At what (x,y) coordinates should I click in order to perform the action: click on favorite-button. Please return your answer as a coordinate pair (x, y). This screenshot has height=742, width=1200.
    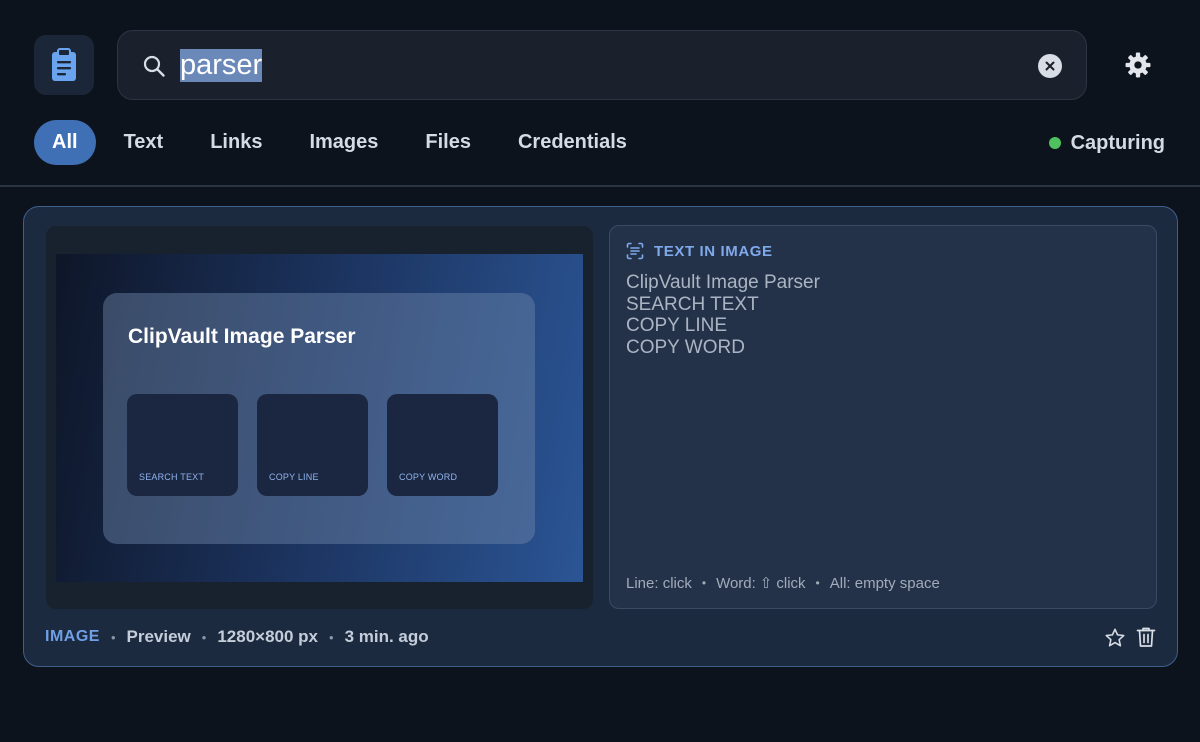
    Looking at the image, I should click on (1115, 638).